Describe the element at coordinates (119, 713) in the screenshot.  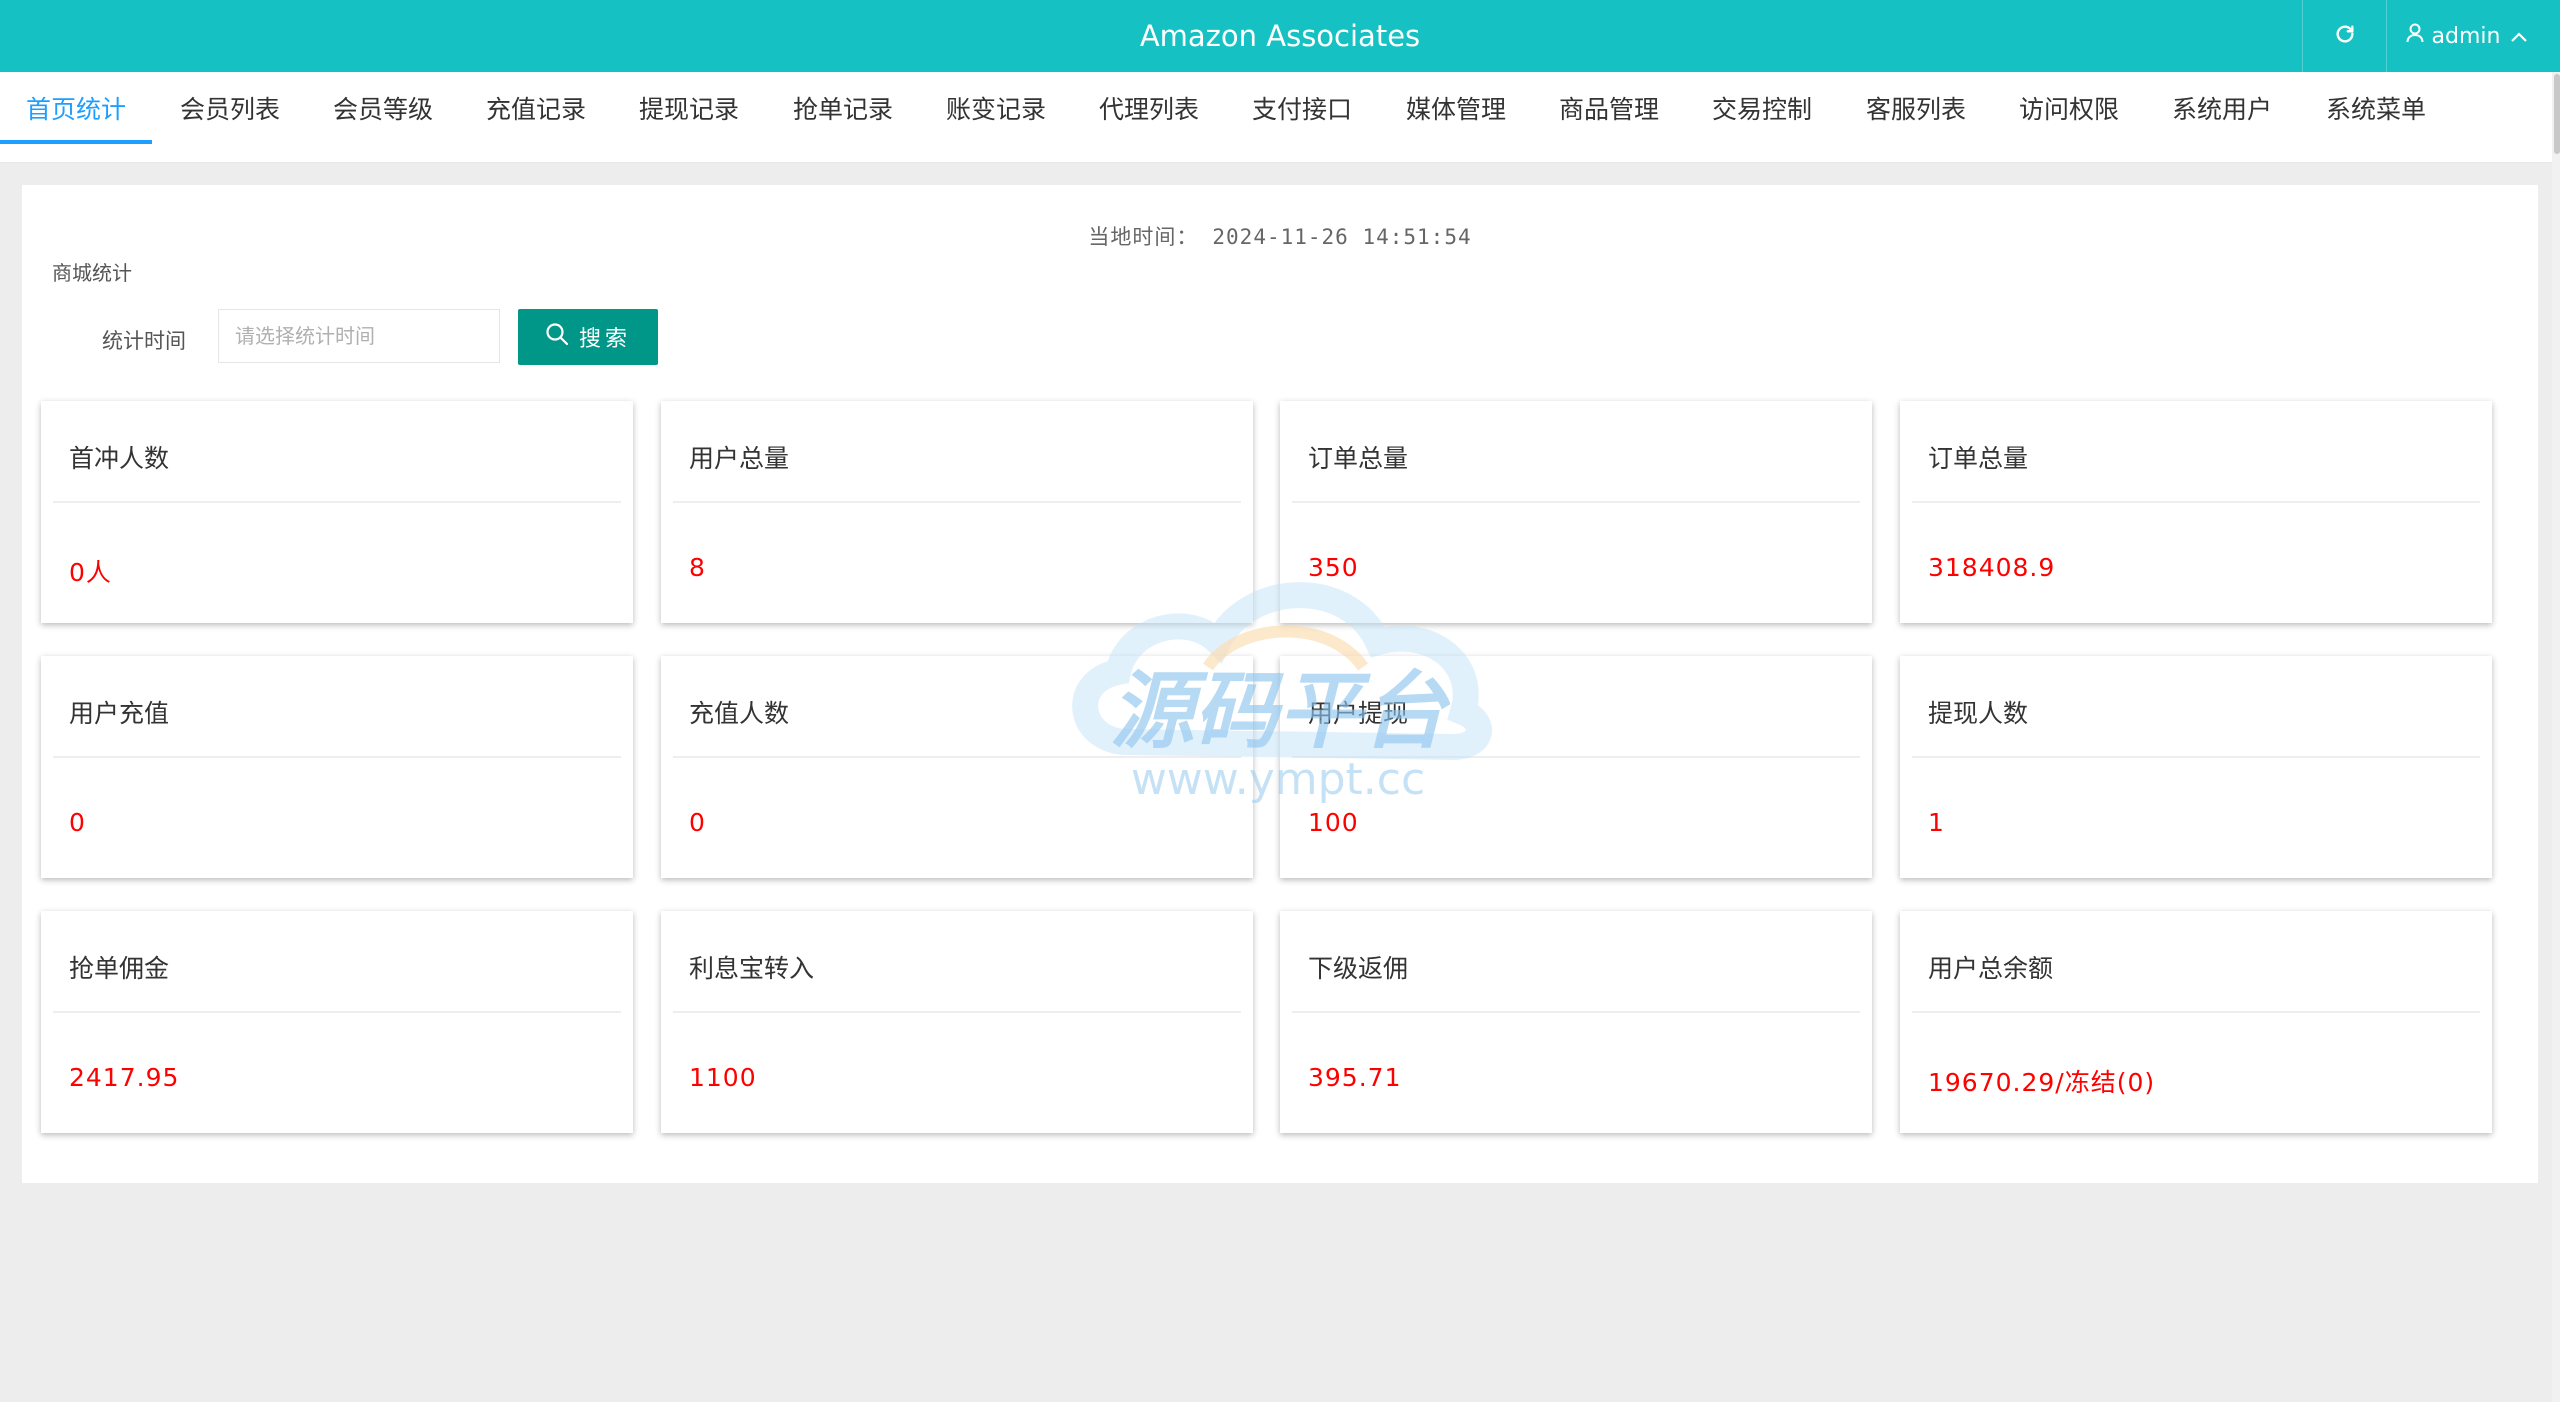
I see `stat-card-title: 用户充值` at that location.